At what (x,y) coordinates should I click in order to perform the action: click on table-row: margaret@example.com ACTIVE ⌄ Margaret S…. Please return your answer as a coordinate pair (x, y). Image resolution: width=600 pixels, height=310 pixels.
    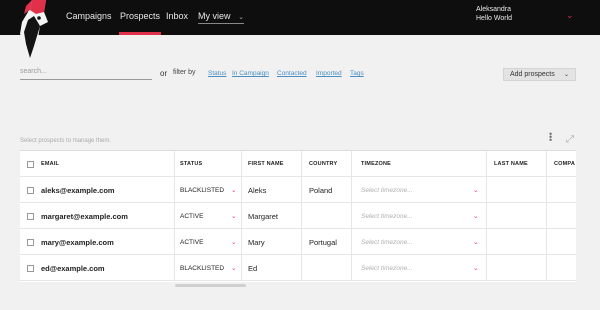
    Looking at the image, I should click on (298, 216).